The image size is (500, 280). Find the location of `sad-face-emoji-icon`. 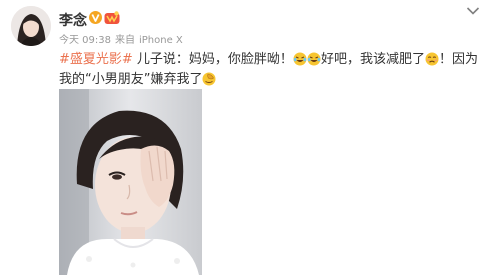

sad-face-emoji-icon is located at coordinates (432, 59).